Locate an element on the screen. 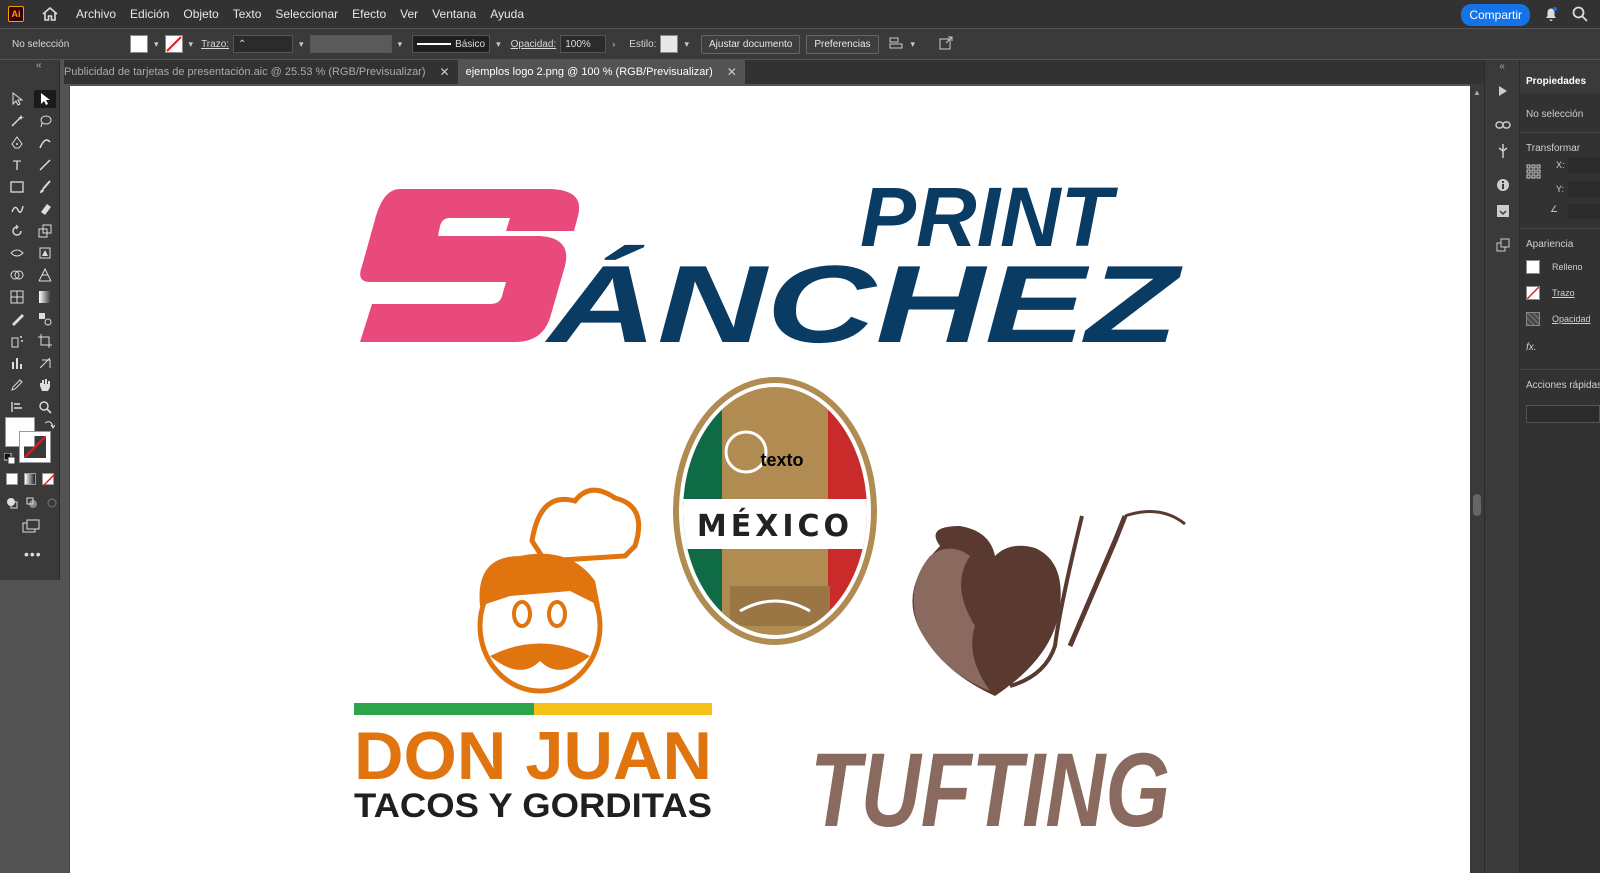  lasso-icon is located at coordinates (45, 121).